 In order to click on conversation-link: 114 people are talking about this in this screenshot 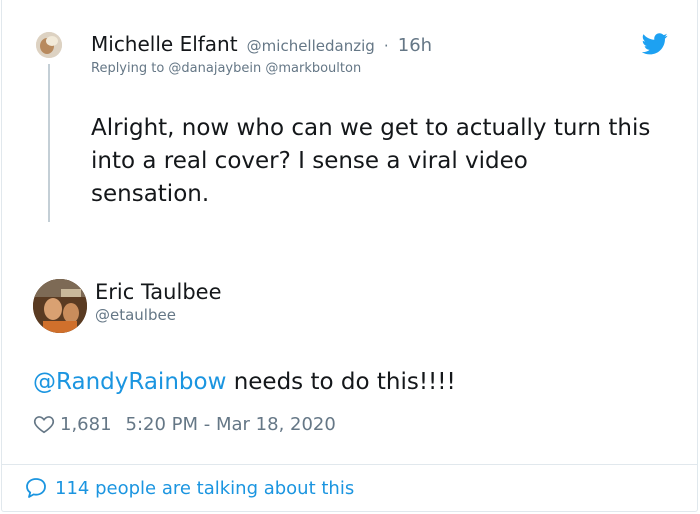, I will do `click(189, 488)`.